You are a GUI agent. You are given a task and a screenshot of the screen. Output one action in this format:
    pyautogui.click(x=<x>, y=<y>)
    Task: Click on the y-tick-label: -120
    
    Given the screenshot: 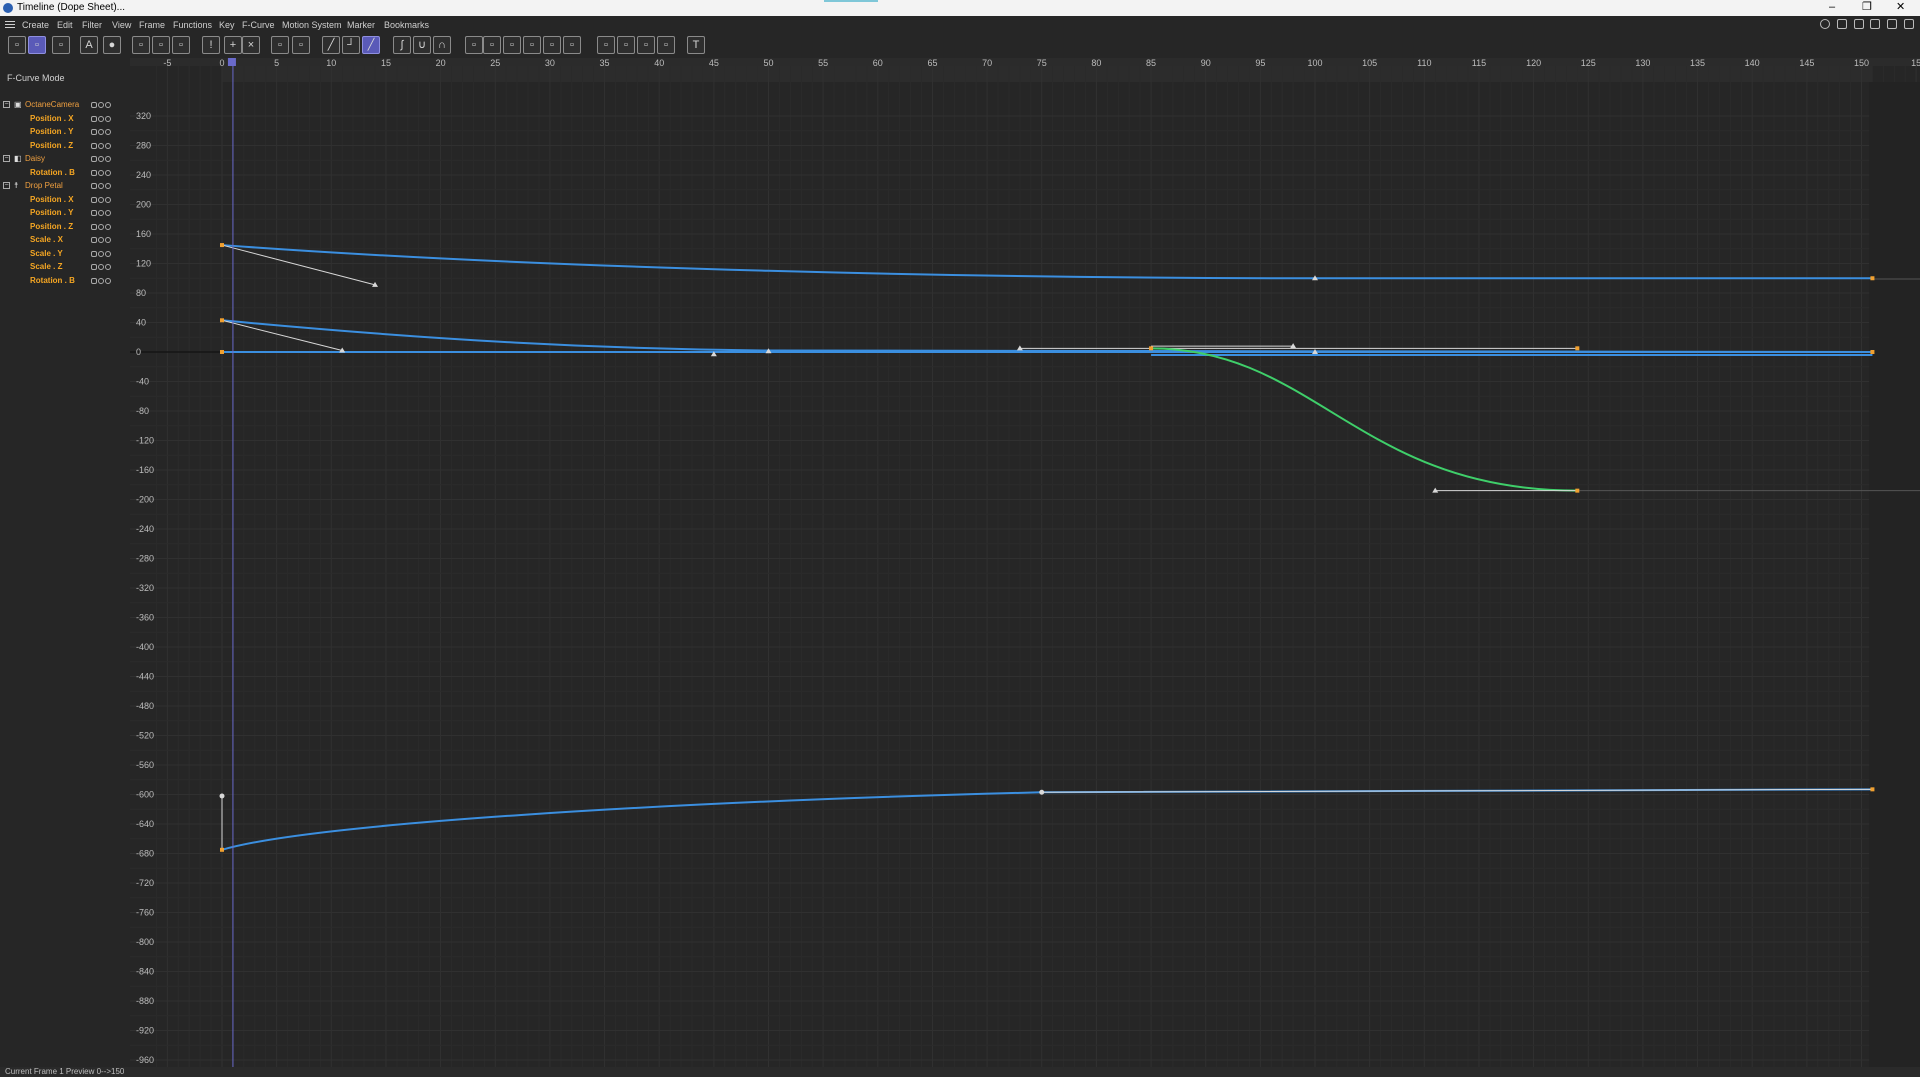 What is the action you would take?
    pyautogui.click(x=145, y=441)
    